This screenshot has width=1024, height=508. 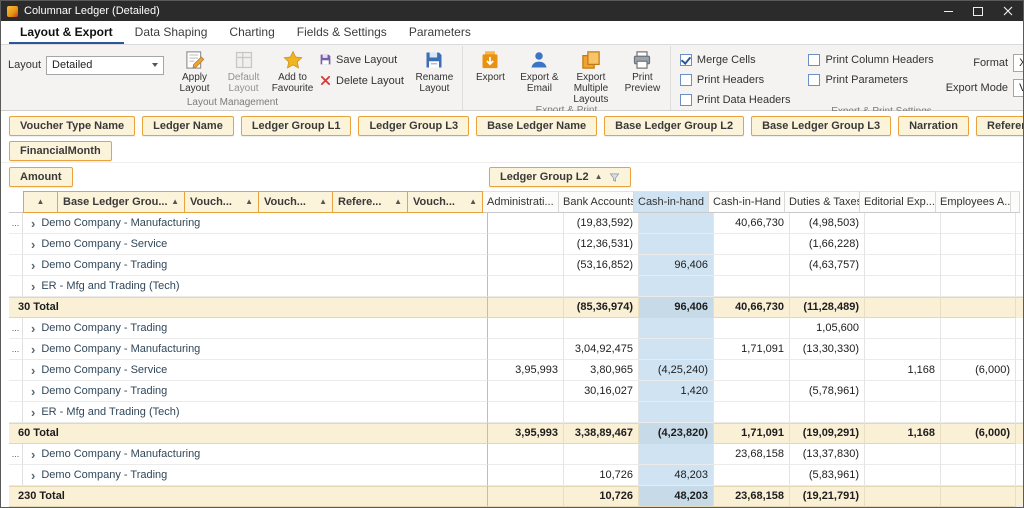 I want to click on field-chip-base-ledger-name: Base Ledger Name, so click(x=537, y=126).